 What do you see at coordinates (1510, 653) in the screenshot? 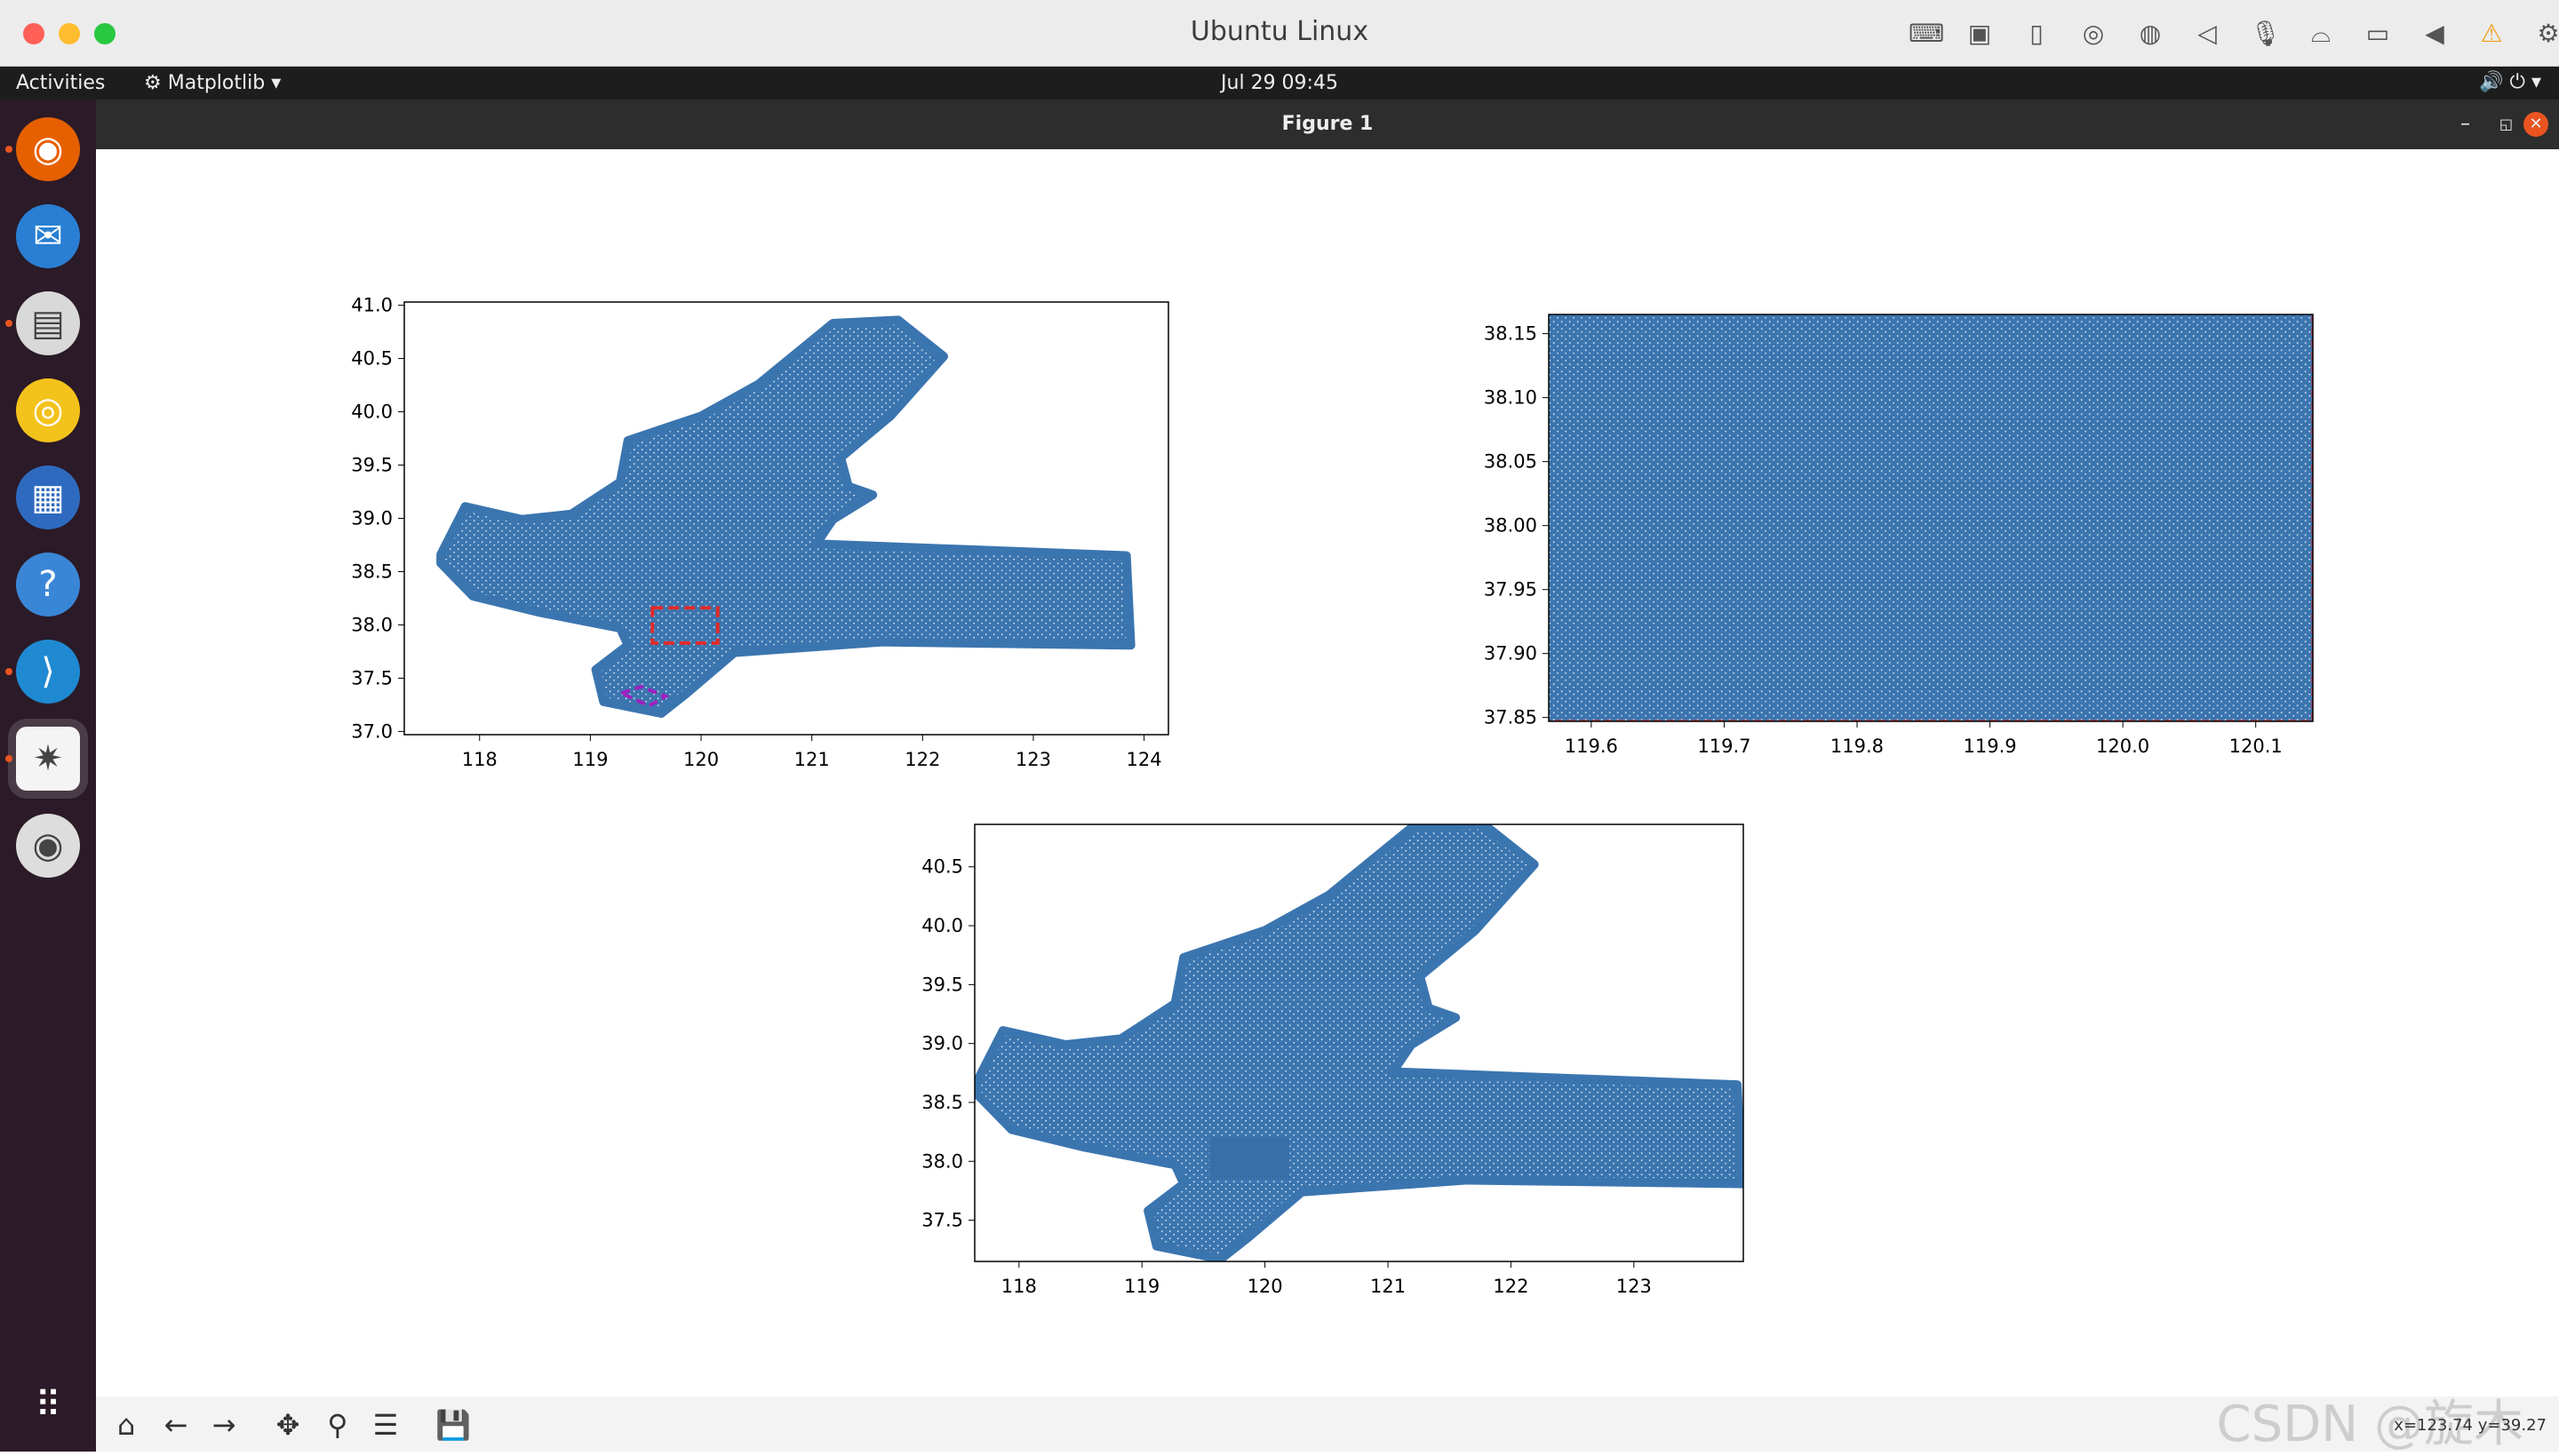
I see `y-tick-label: 37.90` at bounding box center [1510, 653].